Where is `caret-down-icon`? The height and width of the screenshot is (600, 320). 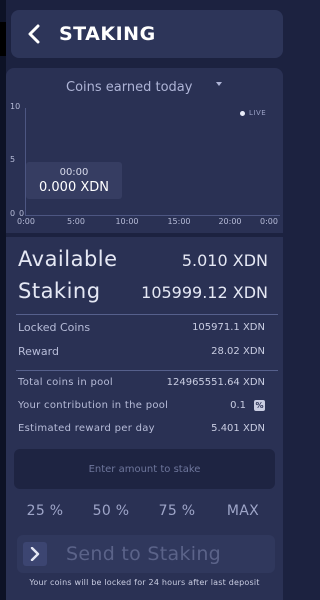
caret-down-icon is located at coordinates (219, 84).